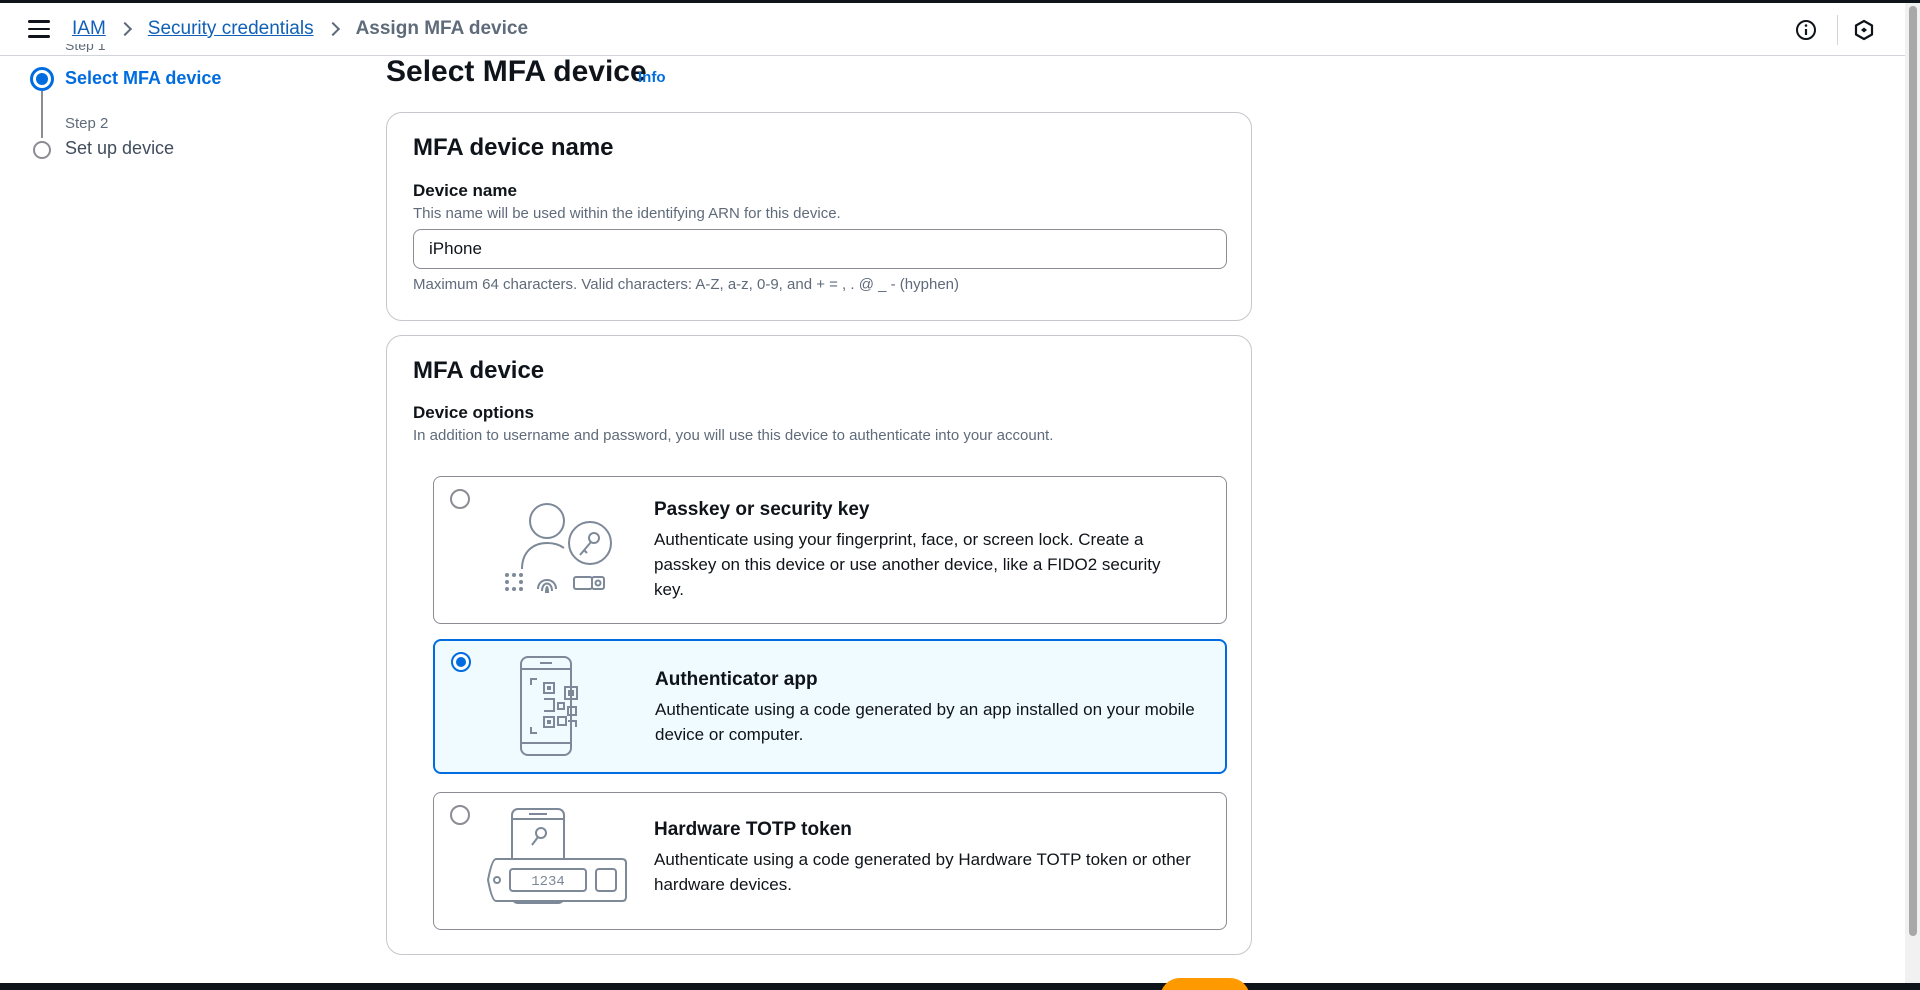 Image resolution: width=1920 pixels, height=990 pixels. I want to click on breadcrumb-security-credentials: Security credentials, so click(231, 29).